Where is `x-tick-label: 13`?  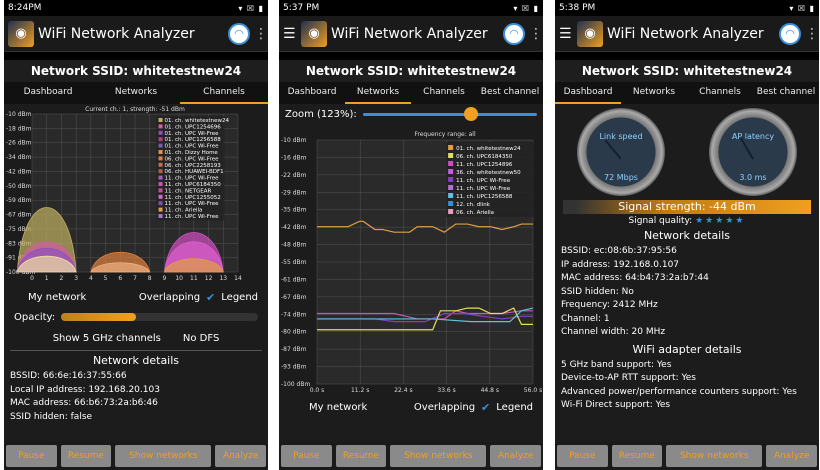 x-tick-label: 13 is located at coordinates (223, 278).